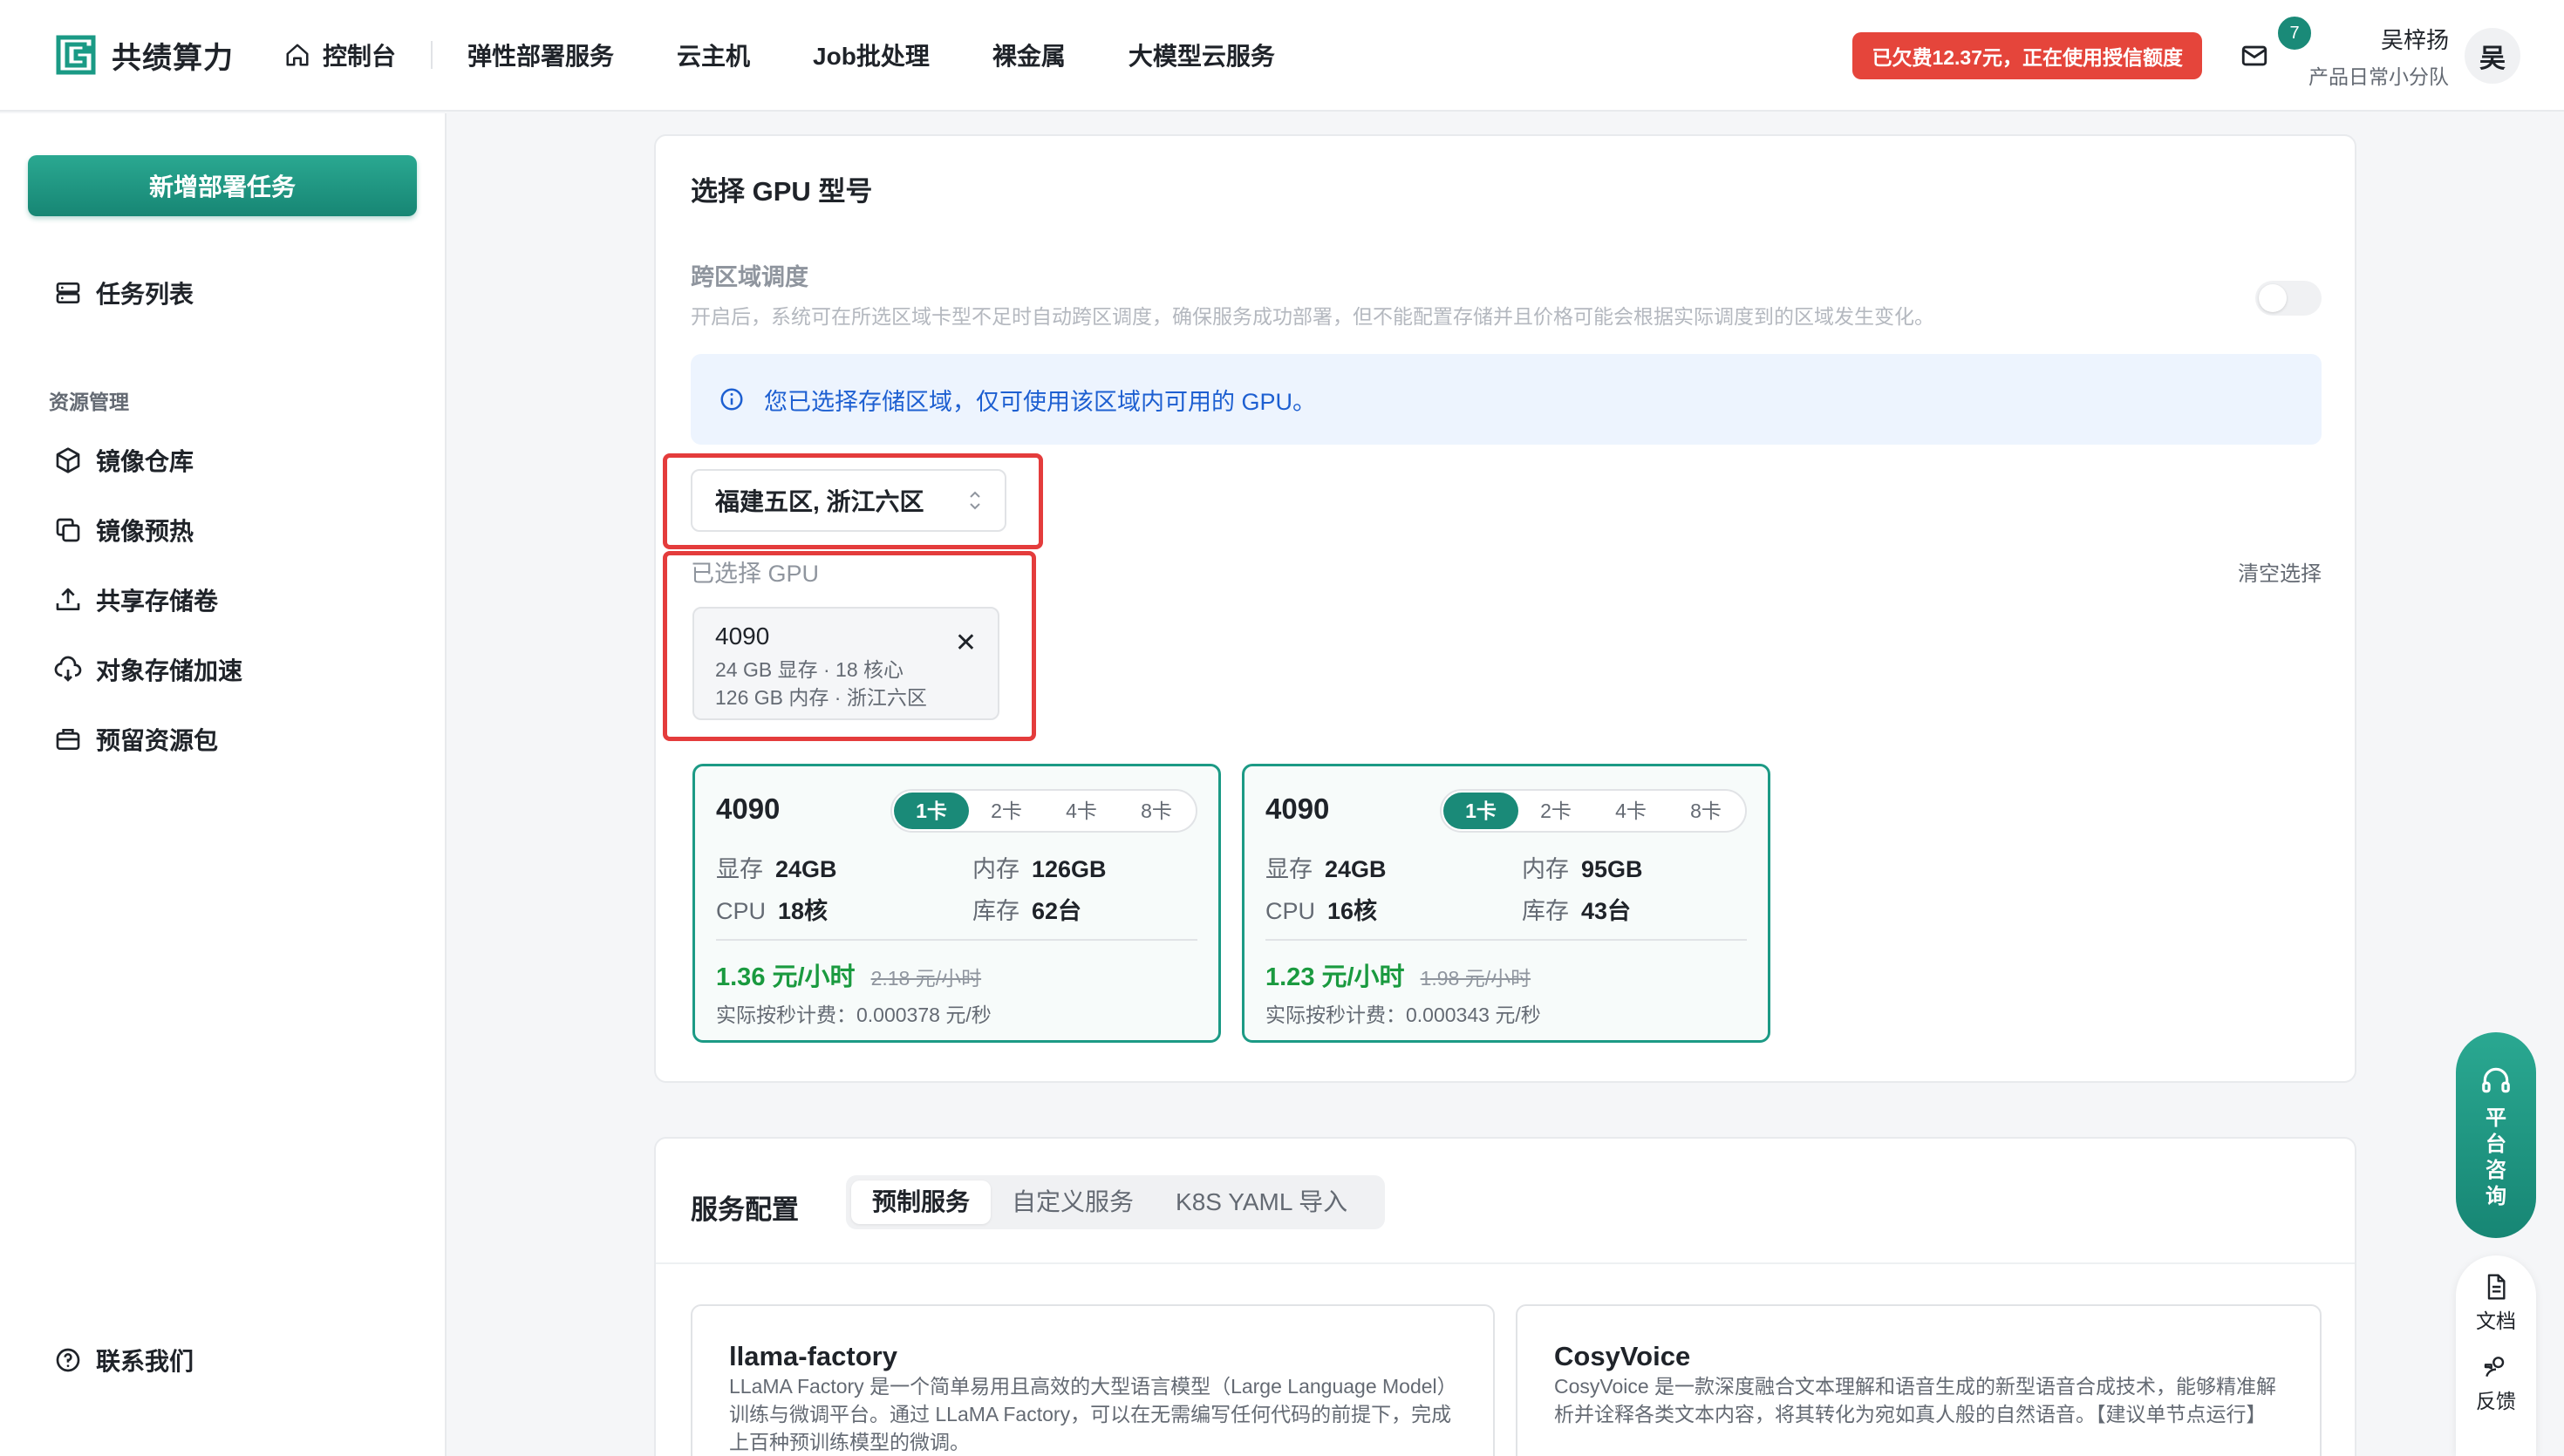 The width and height of the screenshot is (2564, 1456). I want to click on per-second-price: 实际按秒计费：0.000343 元/秒, so click(1403, 1015).